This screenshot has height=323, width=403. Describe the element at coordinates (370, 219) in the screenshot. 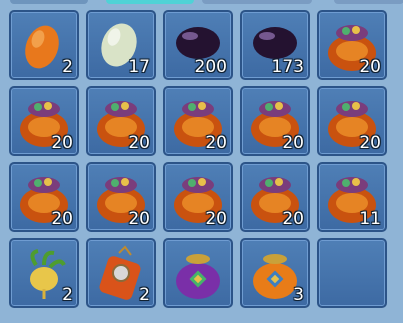

I see `item-quantity: 11` at that location.